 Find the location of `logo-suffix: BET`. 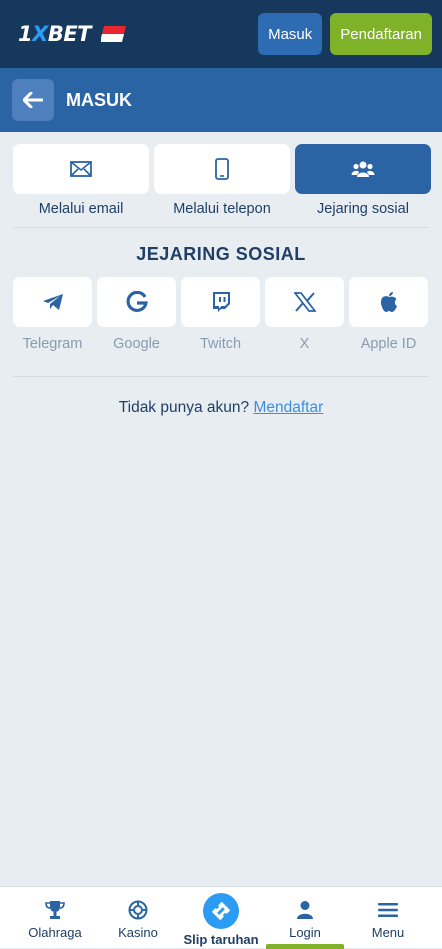

logo-suffix: BET is located at coordinates (69, 34).